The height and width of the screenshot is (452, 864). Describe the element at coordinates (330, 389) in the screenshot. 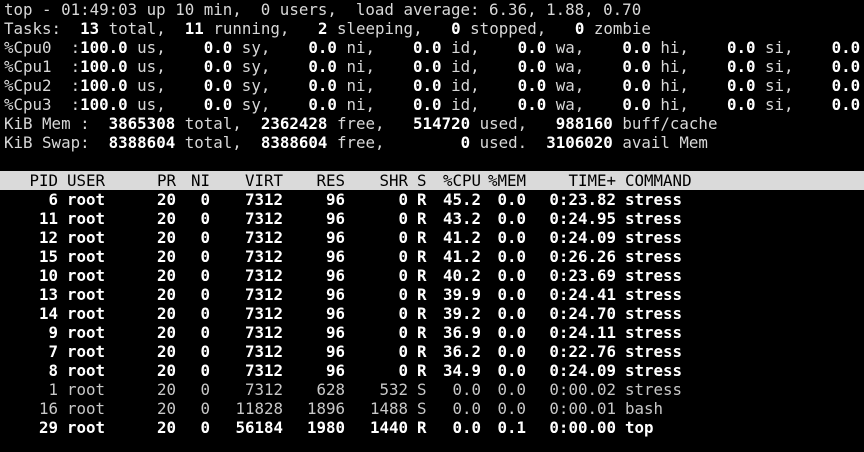

I see `cell-res: 628` at that location.